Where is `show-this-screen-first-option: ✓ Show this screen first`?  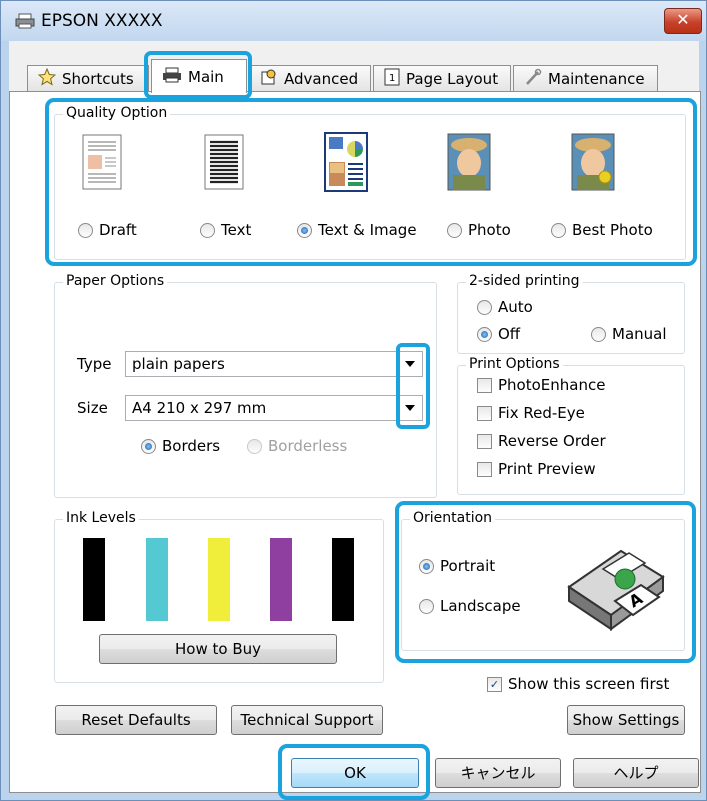 show-this-screen-first-option: ✓ Show this screen first is located at coordinates (578, 684).